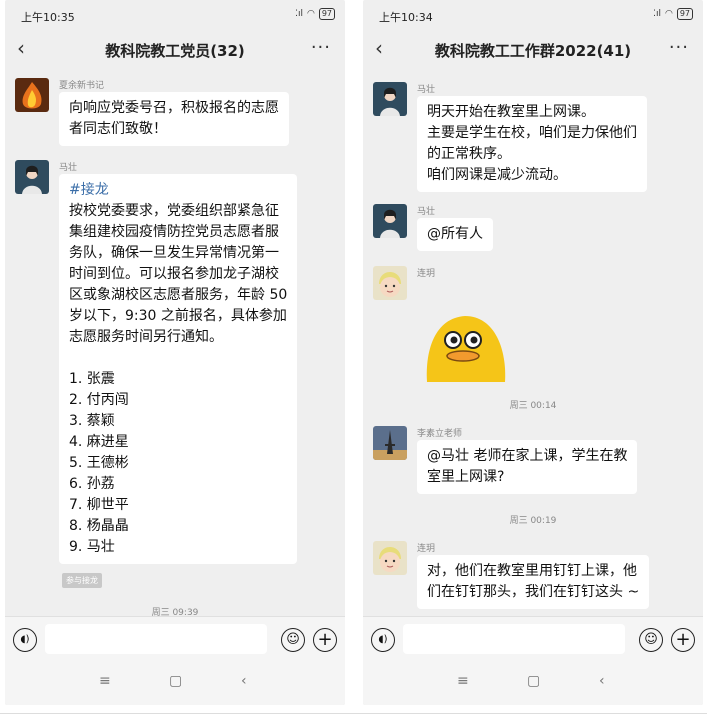 The height and width of the screenshot is (719, 707). Describe the element at coordinates (174, 232) in the screenshot. I see `message-line: 集组建校园疫情防控党员志愿者服` at that location.